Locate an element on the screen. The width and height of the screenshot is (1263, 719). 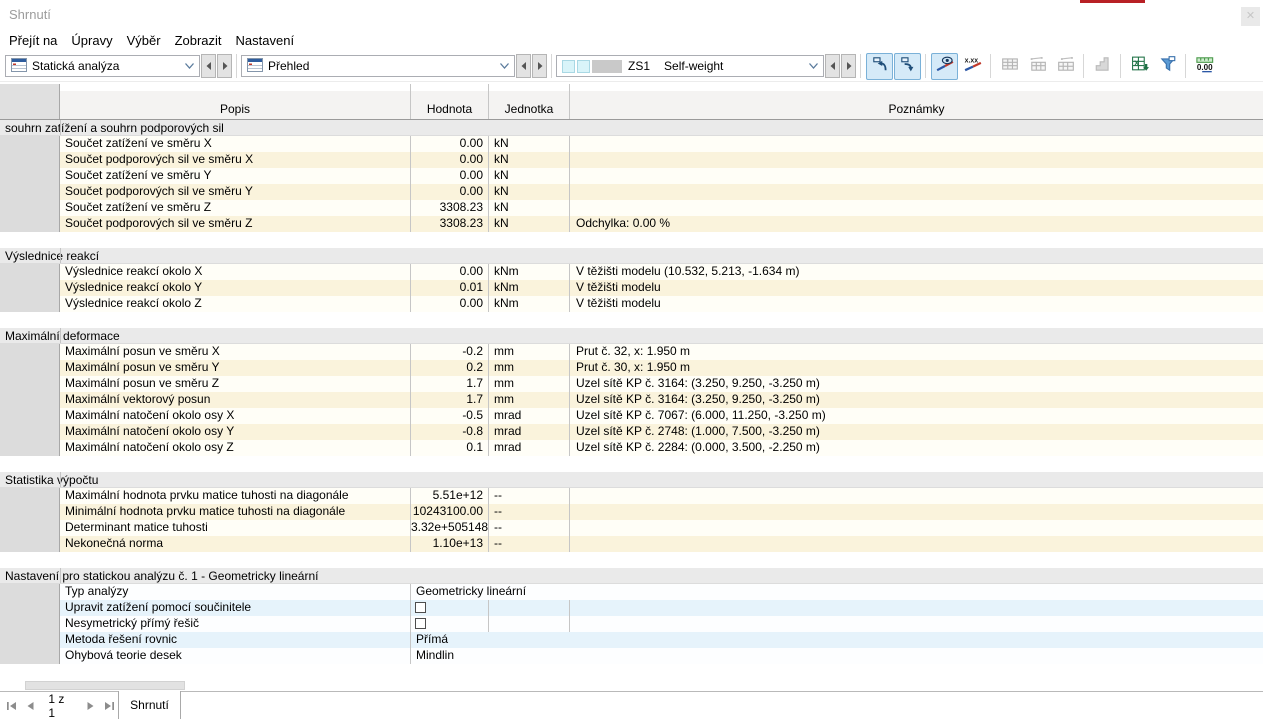
table-view-combo: Přehled is located at coordinates (378, 66).